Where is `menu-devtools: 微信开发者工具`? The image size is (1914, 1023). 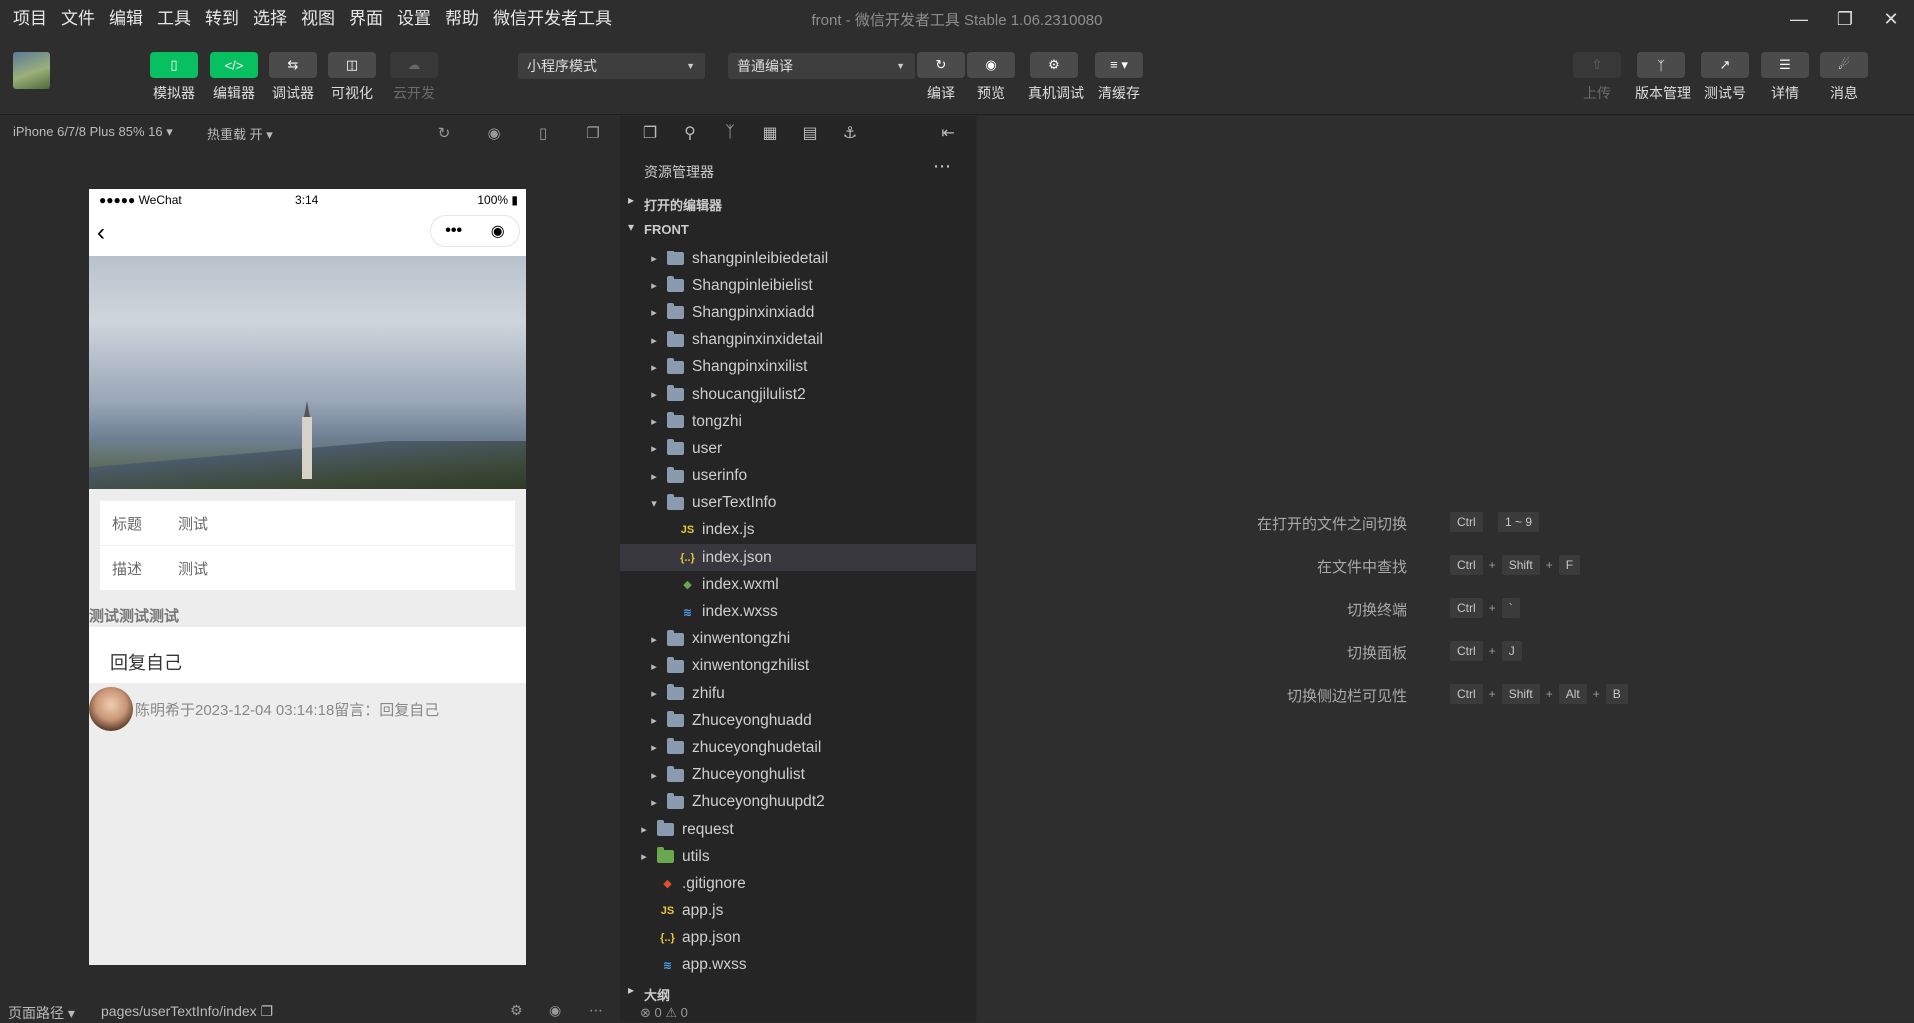
menu-devtools: 微信开发者工具 is located at coordinates (552, 19).